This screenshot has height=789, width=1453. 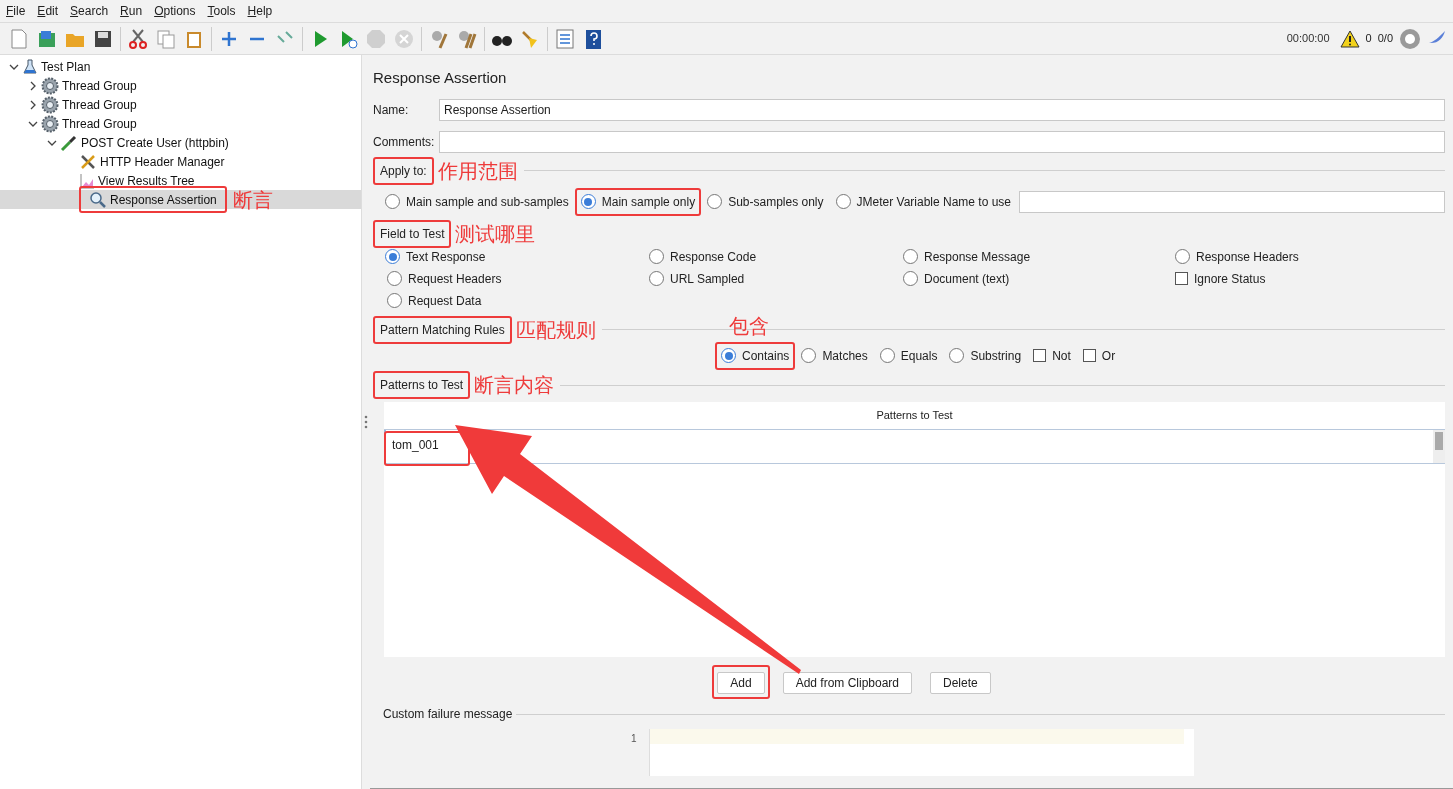 What do you see at coordinates (487, 202) in the screenshot?
I see `option-label: Main sample and sub-samples` at bounding box center [487, 202].